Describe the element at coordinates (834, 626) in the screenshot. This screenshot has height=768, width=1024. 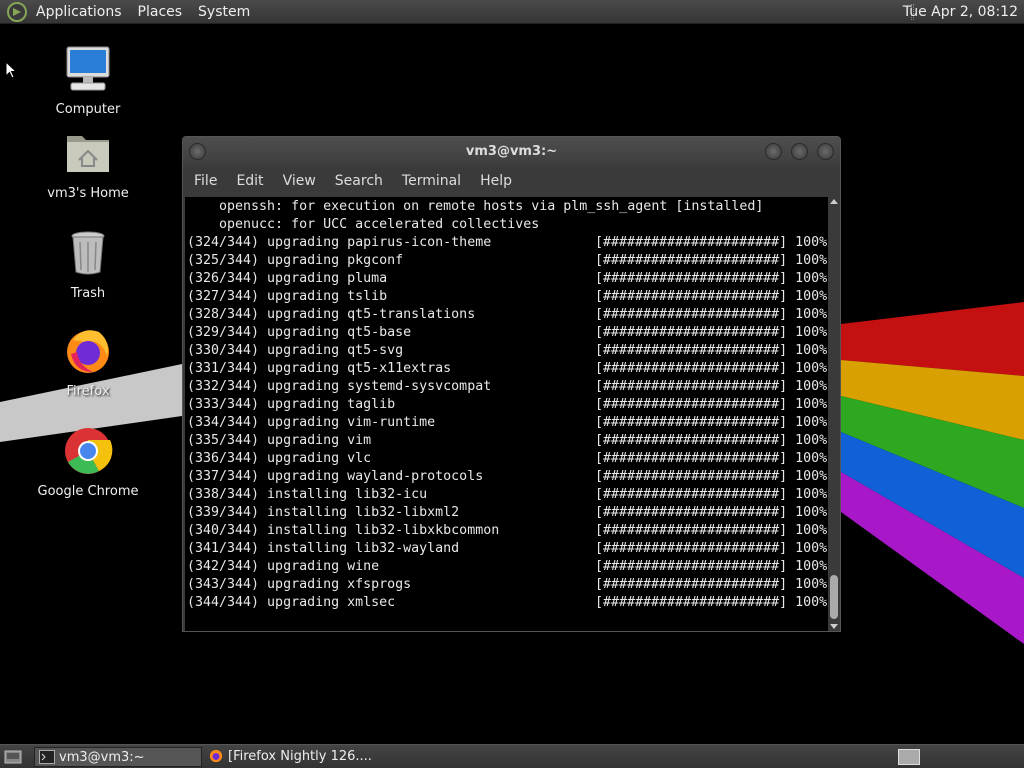
I see `scroll-down-arrow-icon` at that location.